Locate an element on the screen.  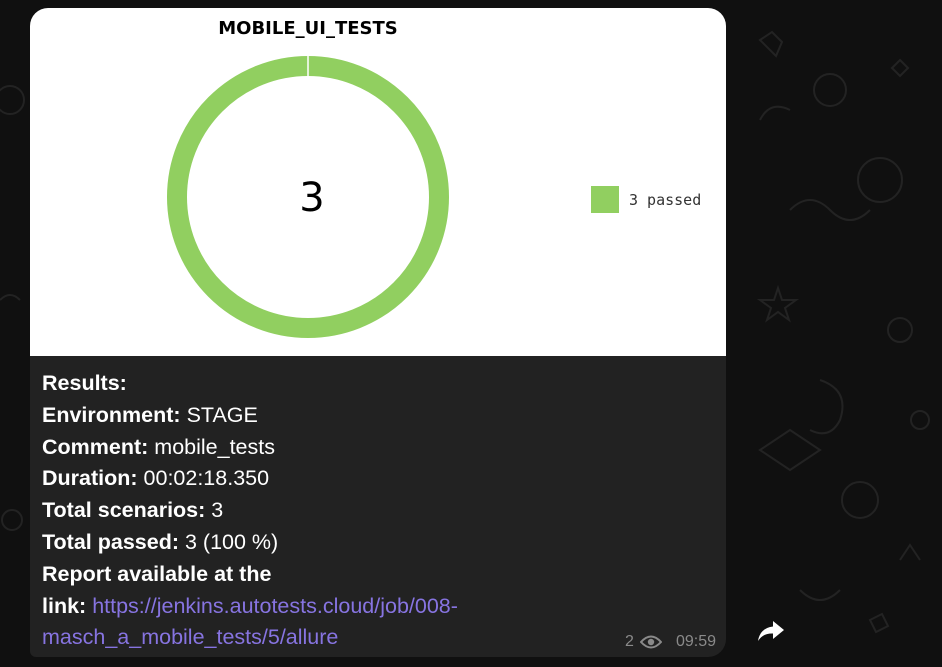
report-link: https://jenkins.autotests.cloud/job/008- is located at coordinates (275, 606).